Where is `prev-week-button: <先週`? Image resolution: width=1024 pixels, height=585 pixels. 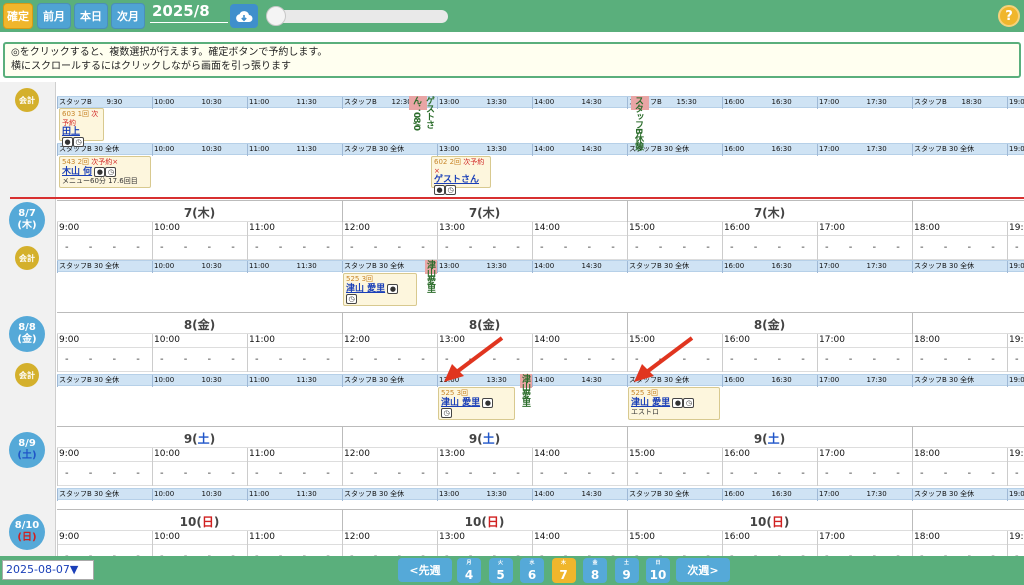
prev-week-button: <先週 is located at coordinates (425, 570).